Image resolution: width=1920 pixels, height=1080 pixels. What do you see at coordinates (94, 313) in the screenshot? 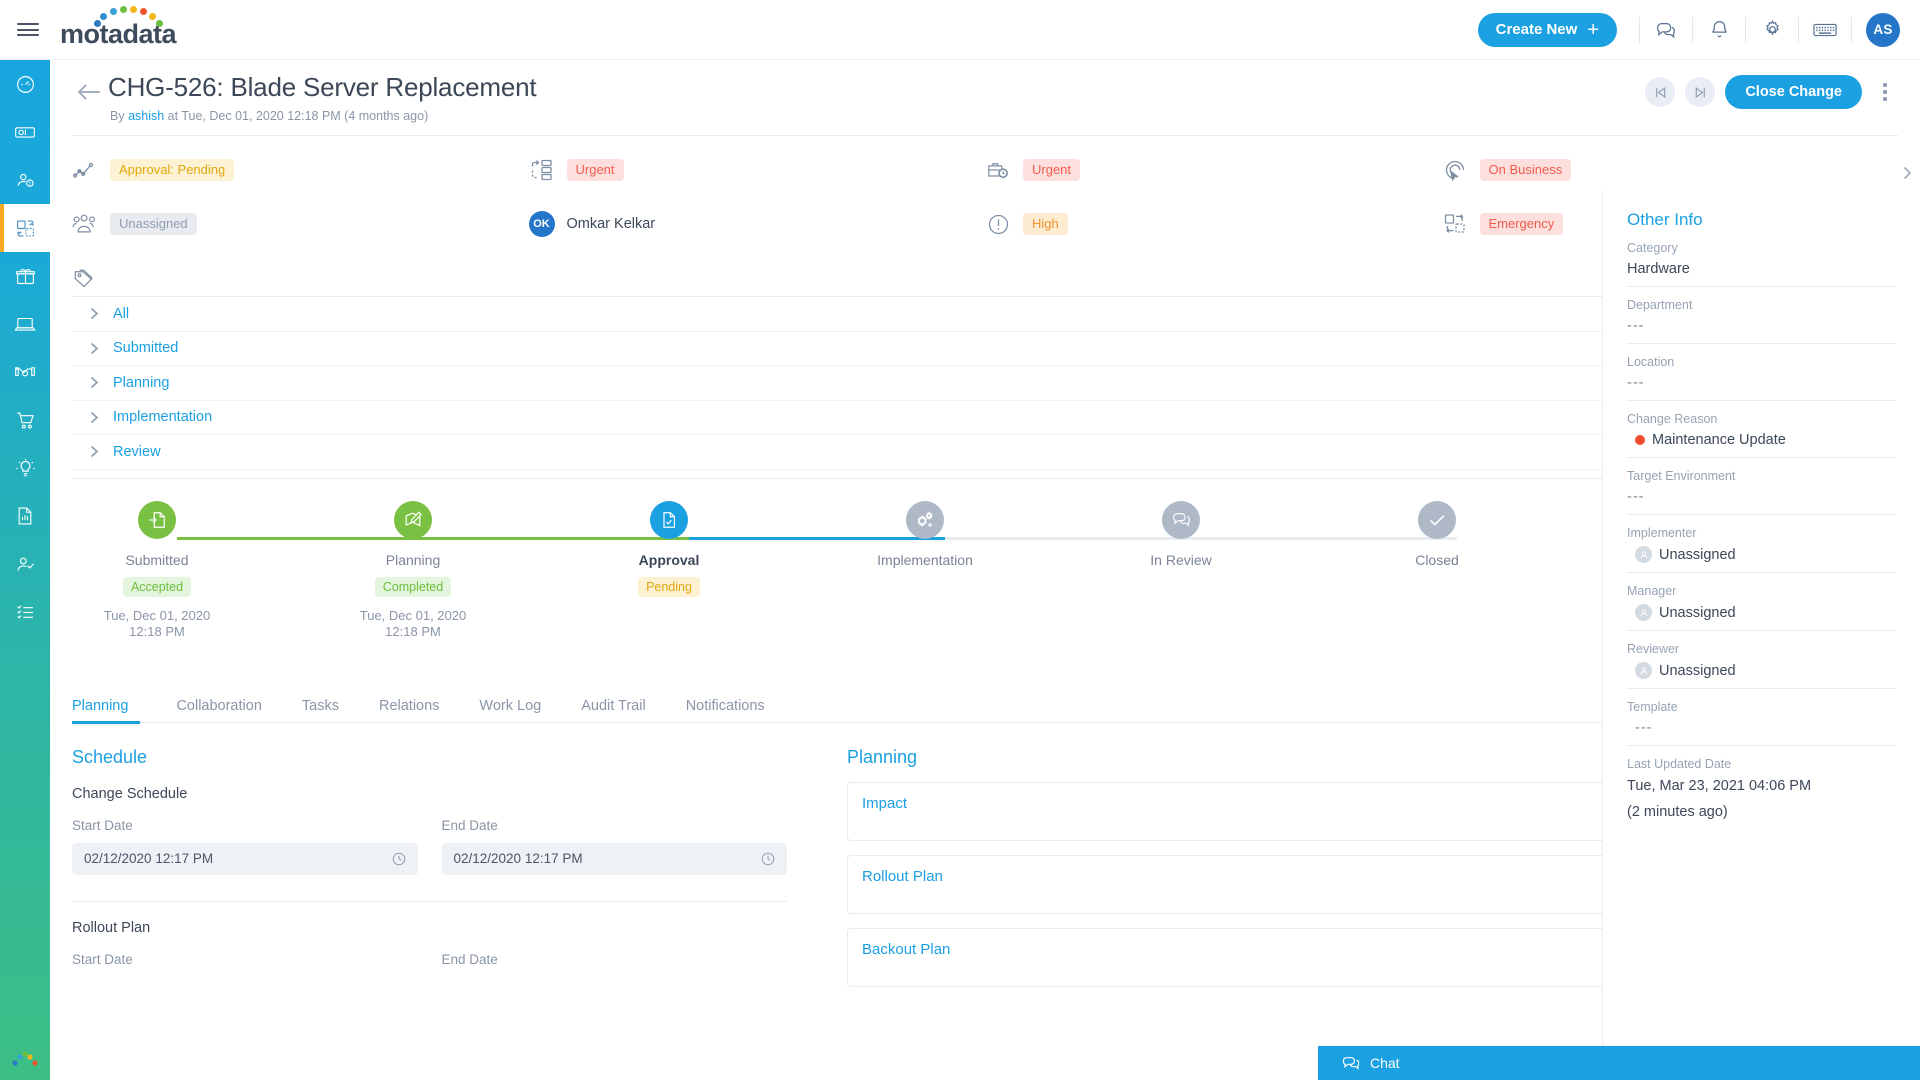
I see `chevron-right-icon` at bounding box center [94, 313].